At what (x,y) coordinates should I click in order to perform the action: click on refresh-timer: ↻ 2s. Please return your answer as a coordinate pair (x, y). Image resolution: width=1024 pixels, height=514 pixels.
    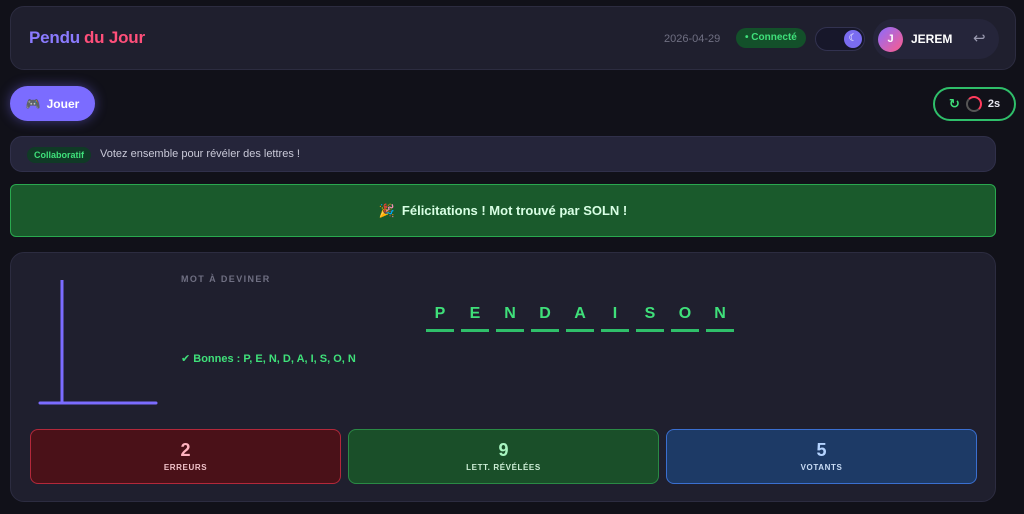
    Looking at the image, I should click on (974, 104).